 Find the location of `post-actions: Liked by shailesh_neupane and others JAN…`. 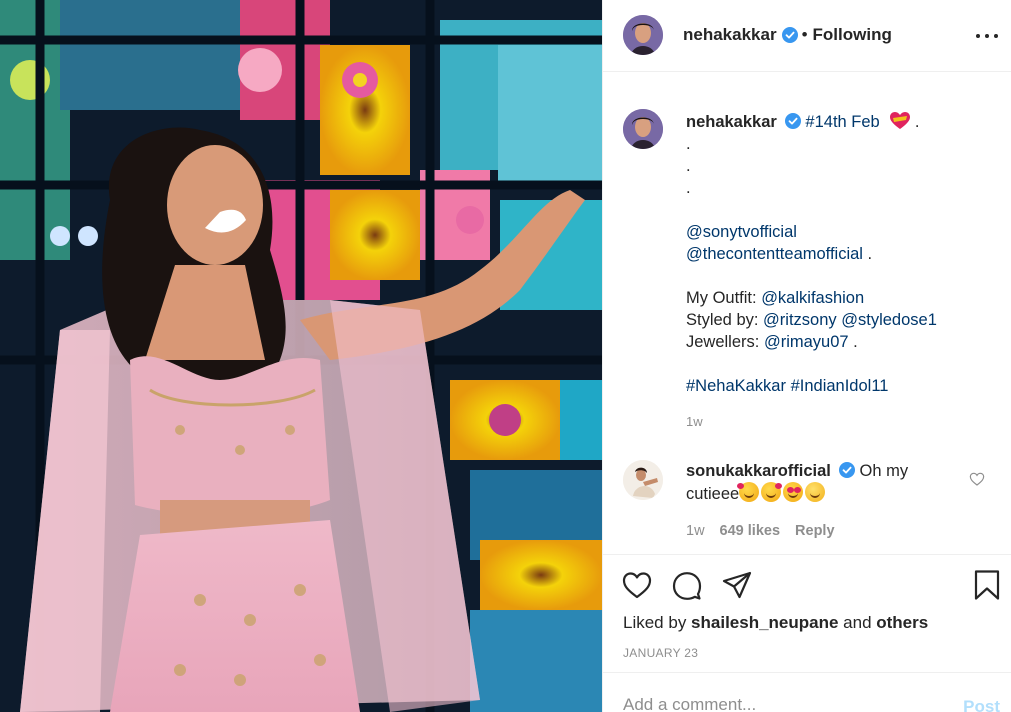

post-actions: Liked by shailesh_neupane and others JAN… is located at coordinates (807, 613).